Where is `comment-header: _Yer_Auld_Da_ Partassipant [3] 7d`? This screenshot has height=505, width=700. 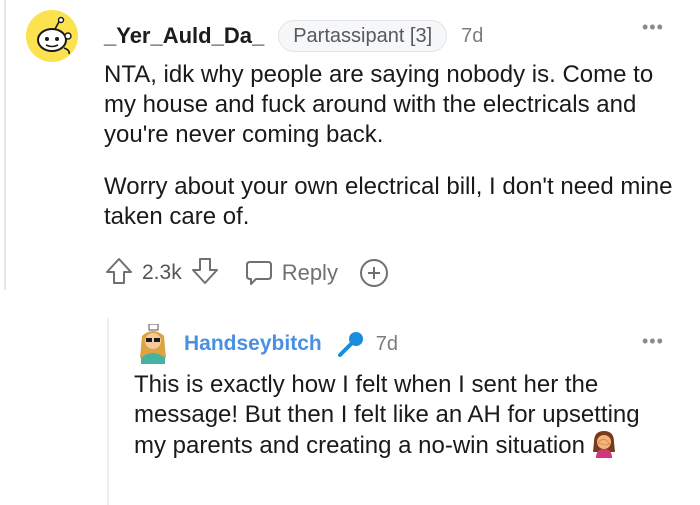 comment-header: _Yer_Auld_Da_ Partassipant [3] 7d is located at coordinates (254, 36).